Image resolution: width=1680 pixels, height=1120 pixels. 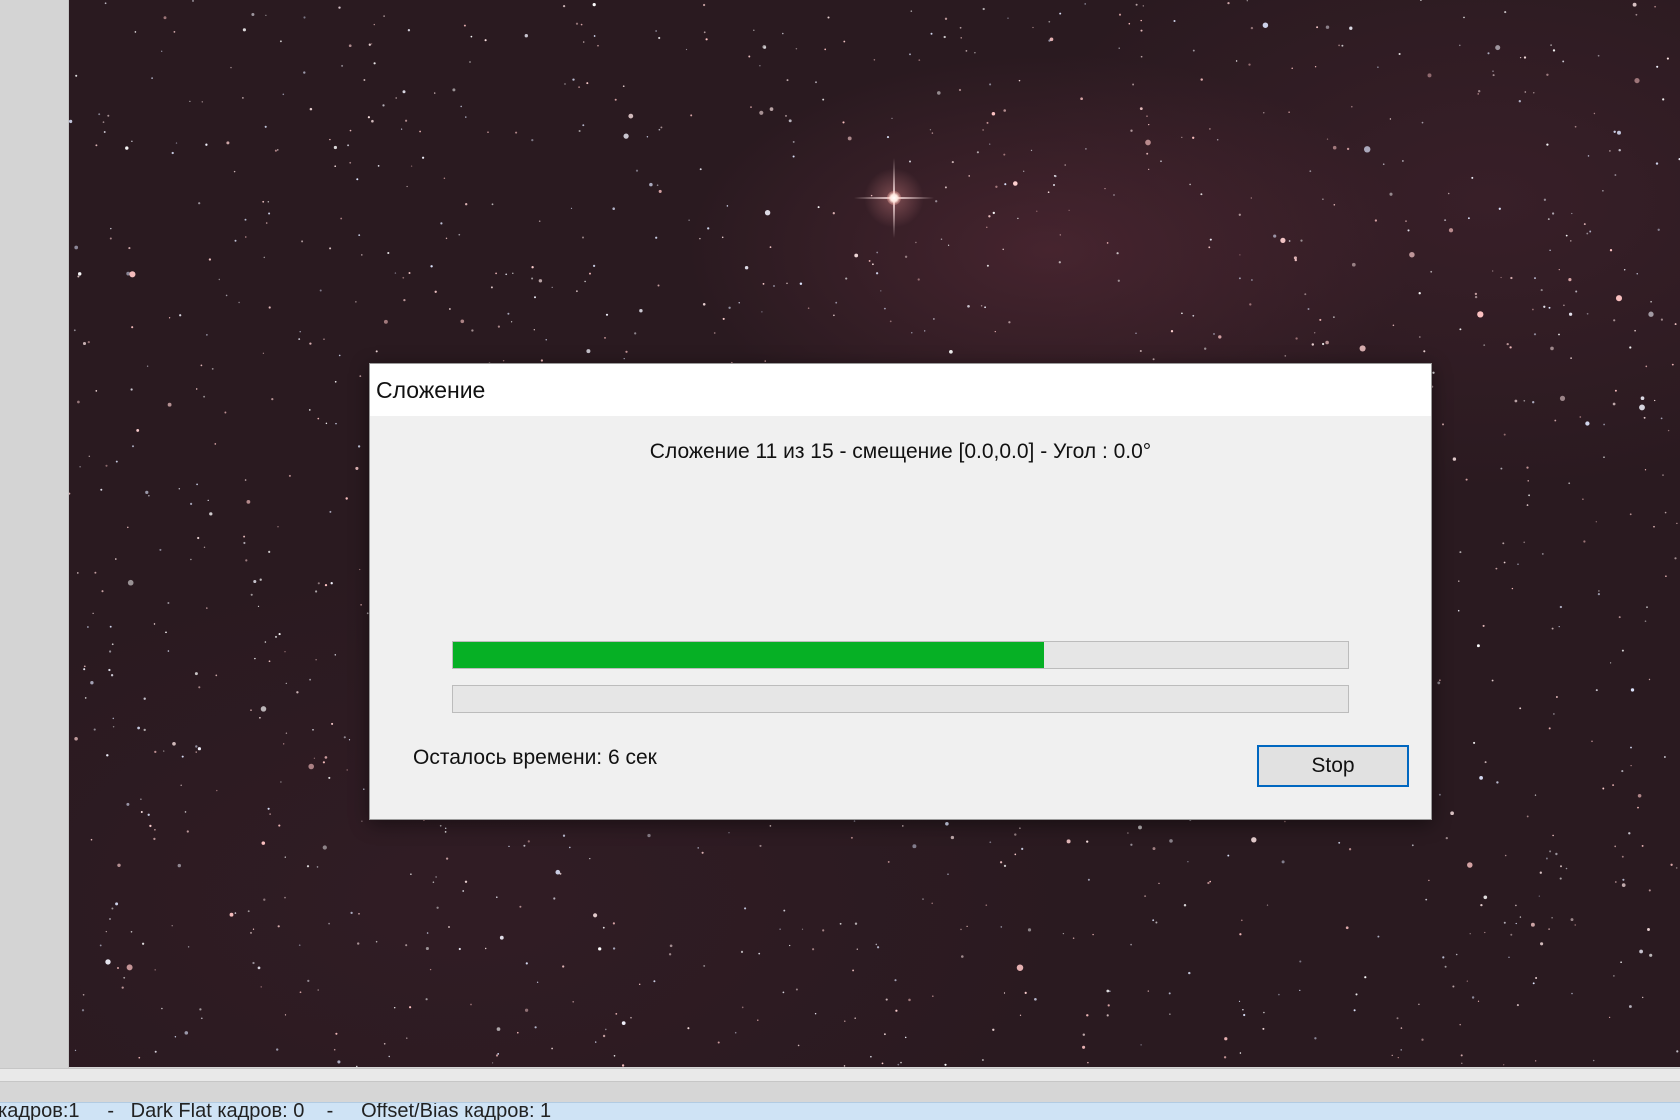 I want to click on splitter-bar, so click(x=840, y=1075).